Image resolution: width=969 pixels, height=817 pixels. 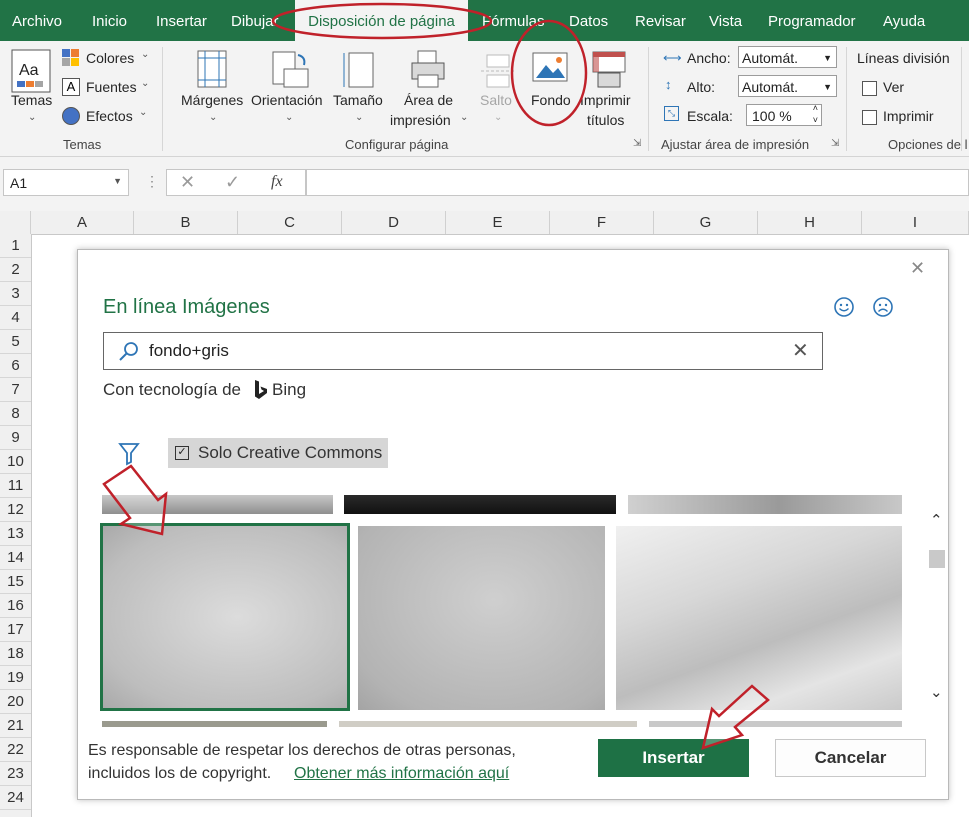 I want to click on row-header: 11, so click(x=15, y=486).